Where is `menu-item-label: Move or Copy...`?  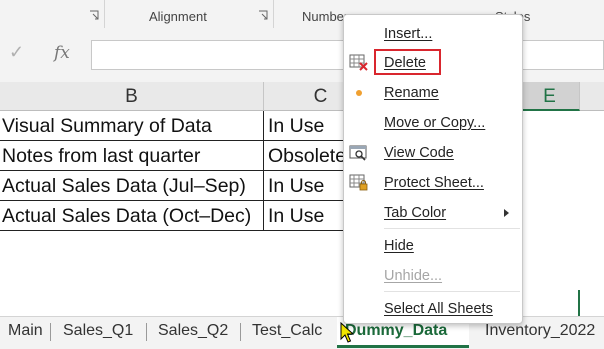 menu-item-label: Move or Copy... is located at coordinates (435, 123).